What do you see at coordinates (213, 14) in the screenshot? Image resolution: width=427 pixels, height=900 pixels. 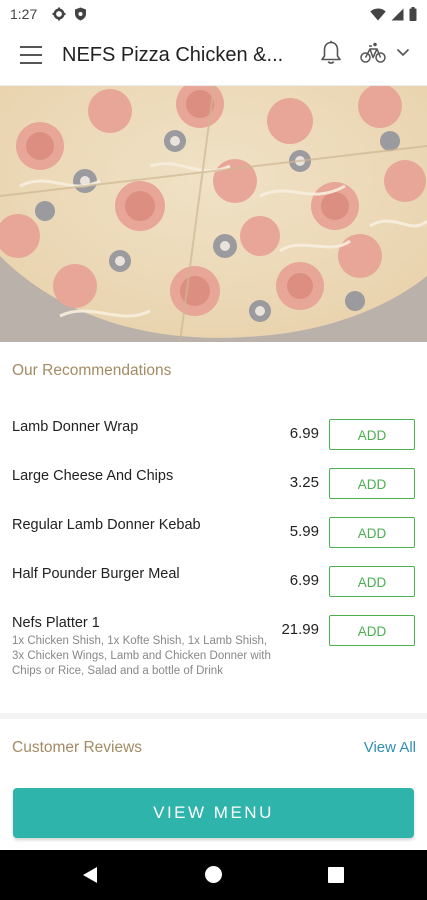 I see `status-bar: 1:27` at bounding box center [213, 14].